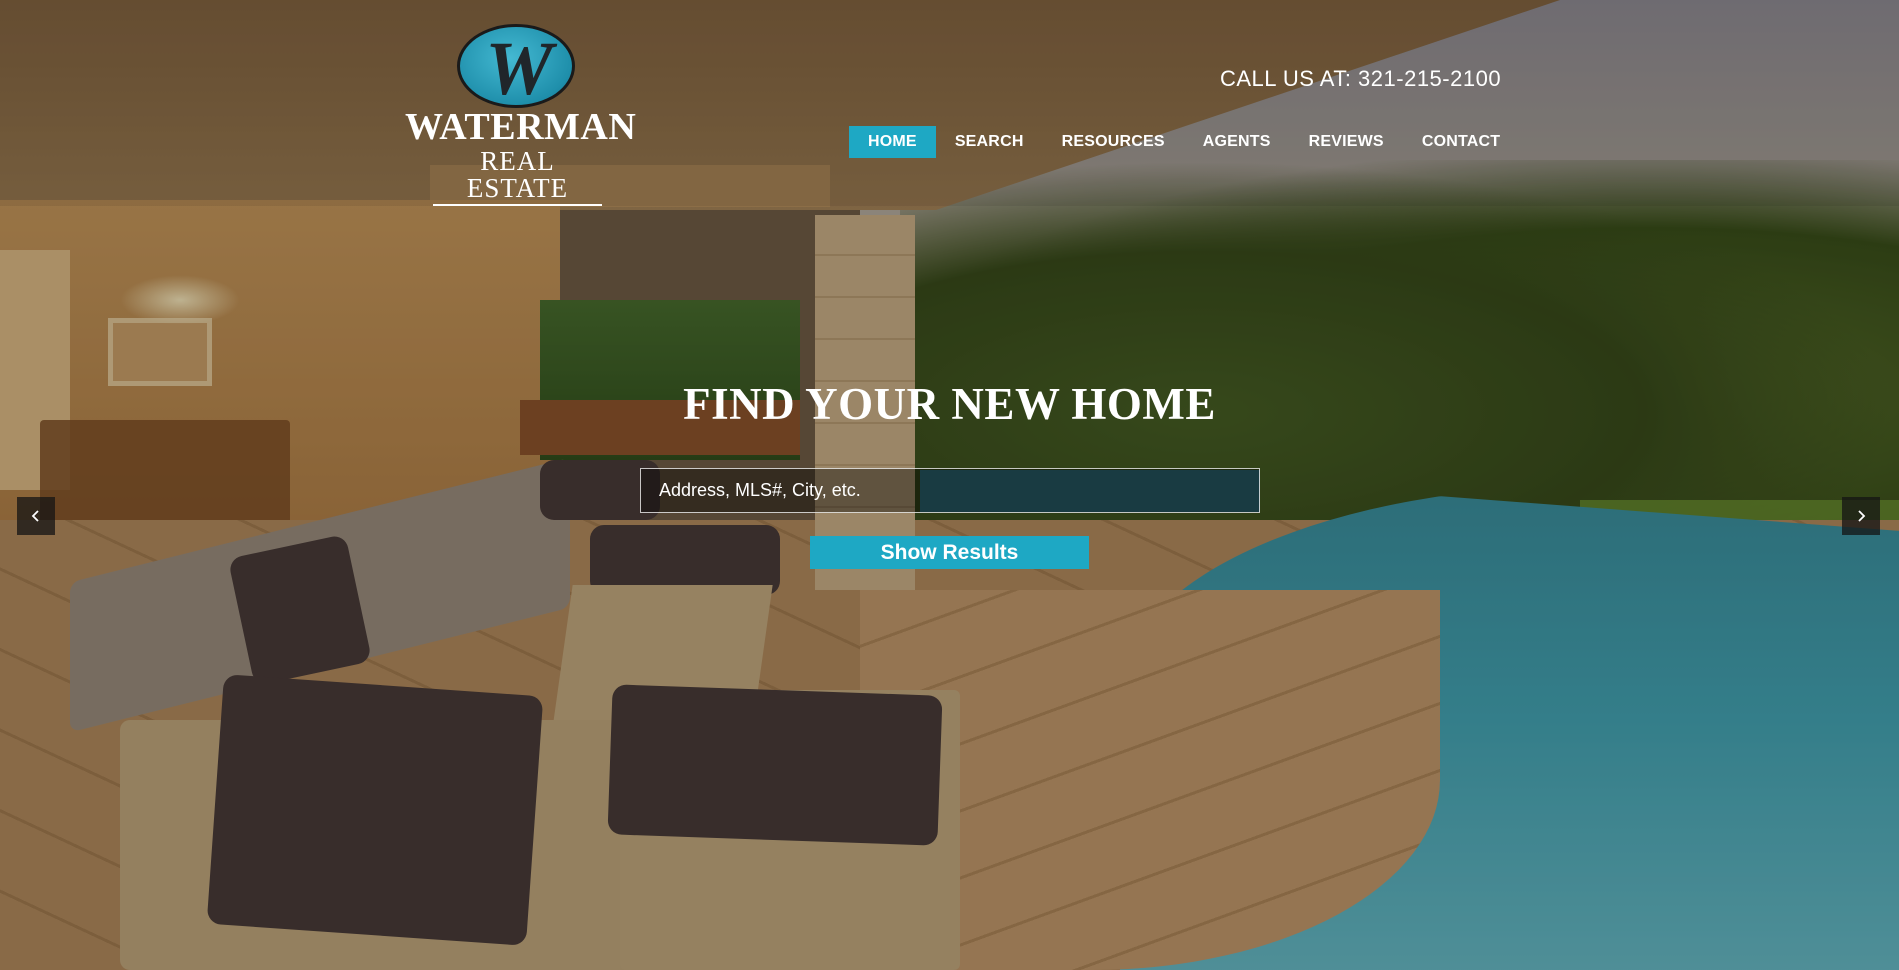  I want to click on slider-next-button, so click(1861, 516).